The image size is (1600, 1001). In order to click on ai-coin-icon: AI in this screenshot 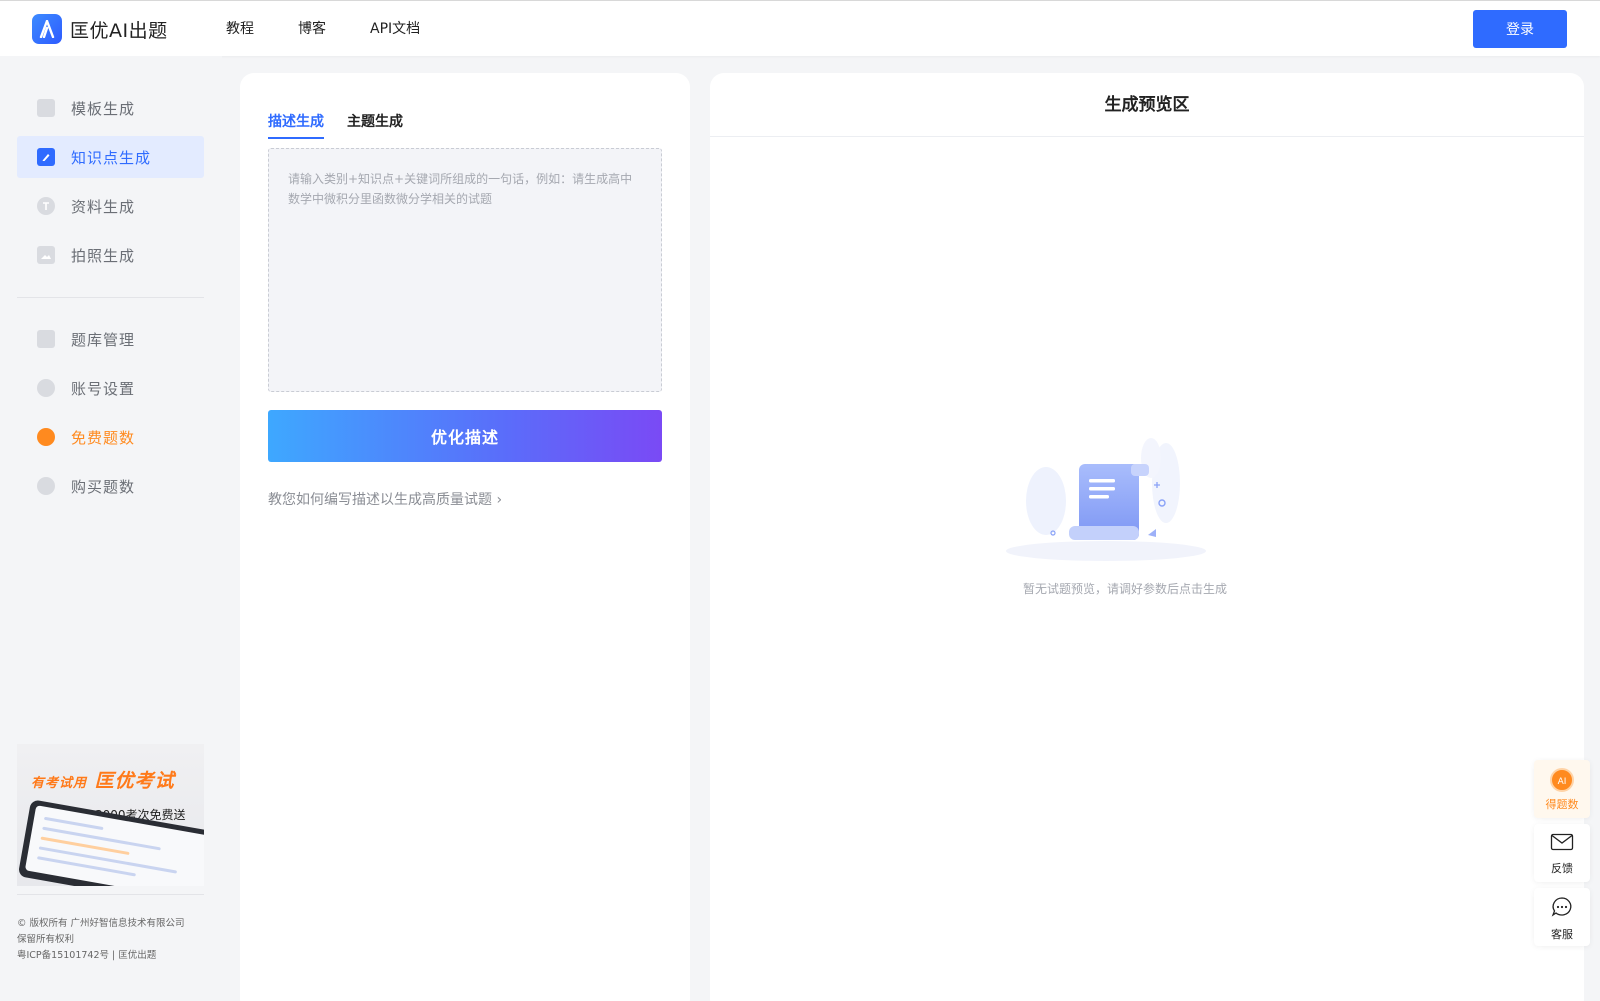, I will do `click(1562, 780)`.